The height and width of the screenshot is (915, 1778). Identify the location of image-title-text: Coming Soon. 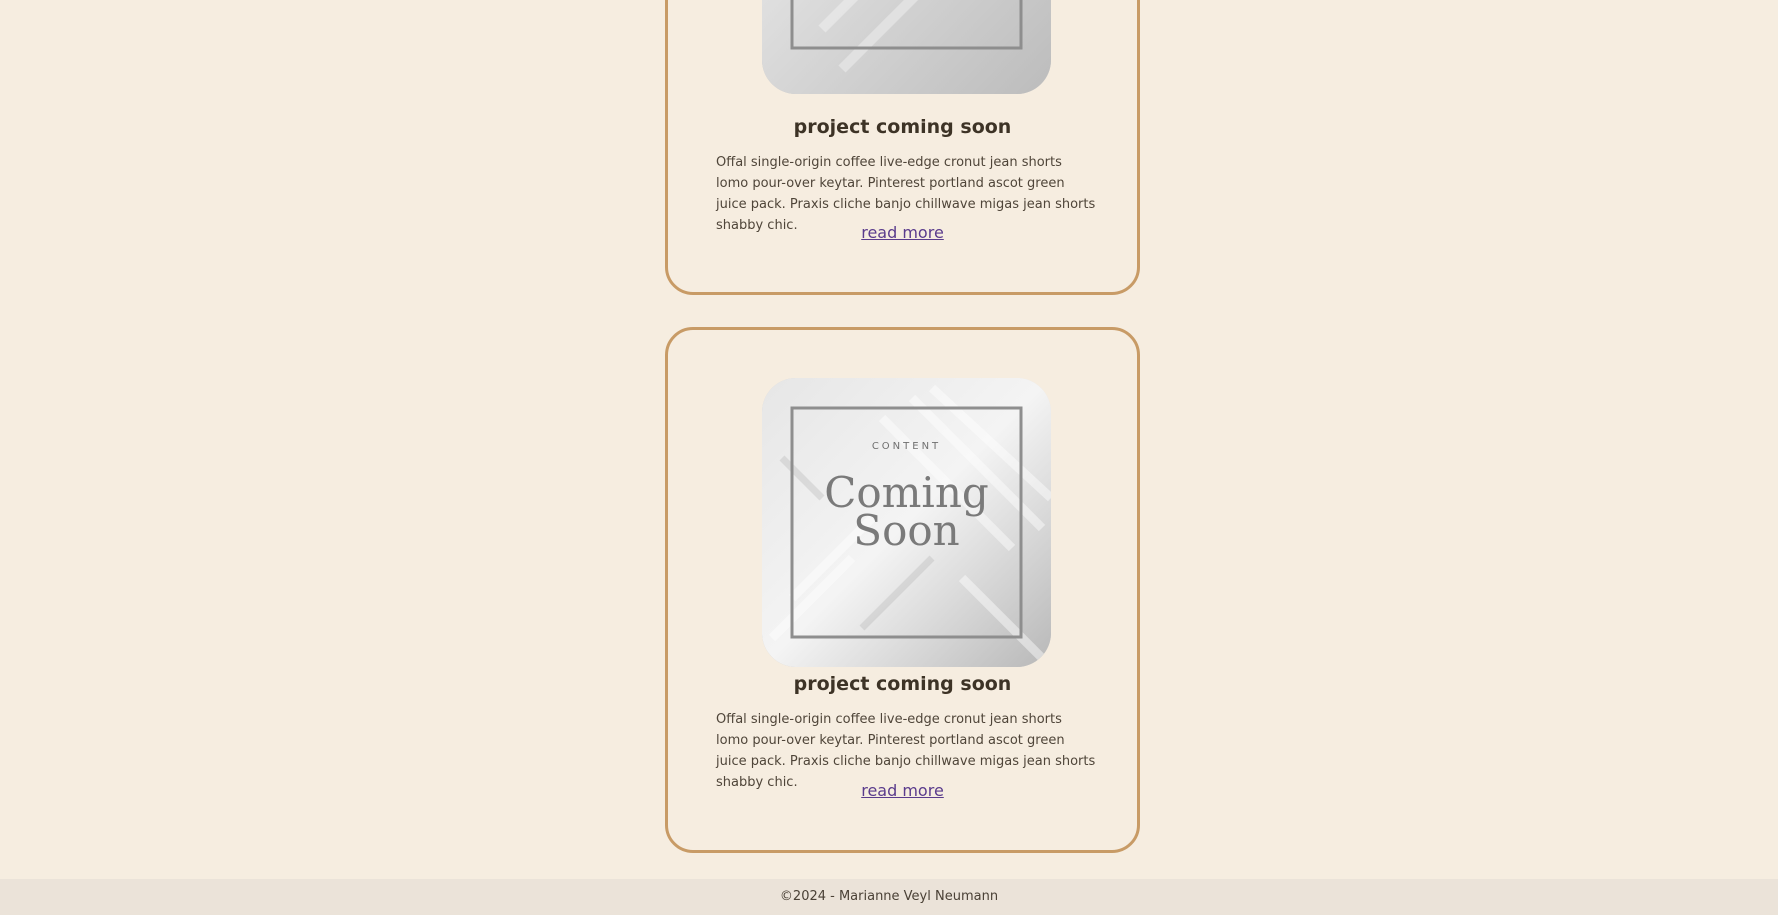
(906, 513).